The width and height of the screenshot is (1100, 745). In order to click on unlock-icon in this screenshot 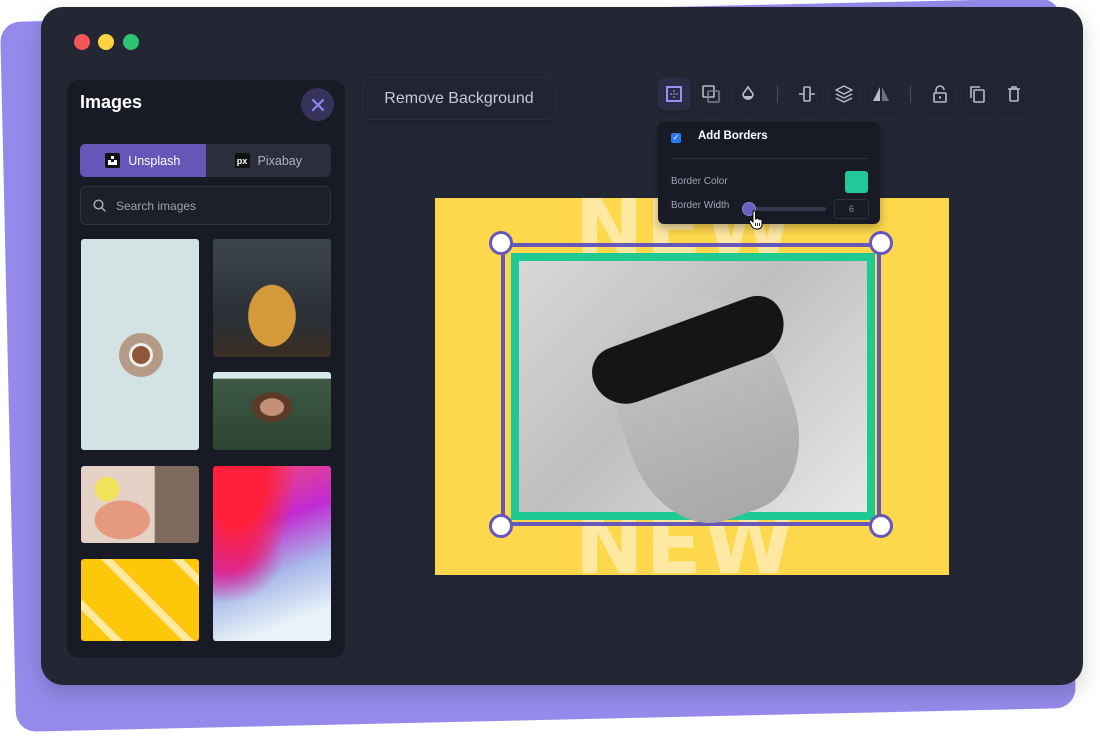, I will do `click(940, 94)`.